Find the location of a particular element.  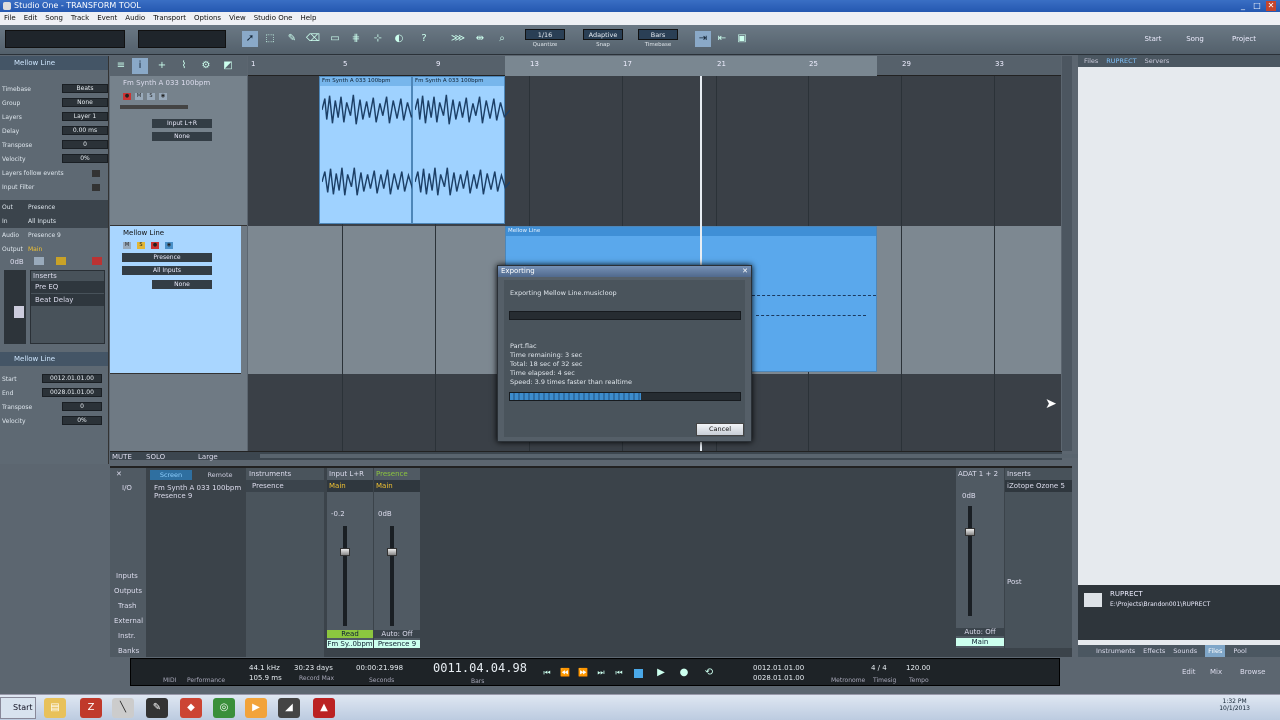

mute-button is located at coordinates (39, 261).